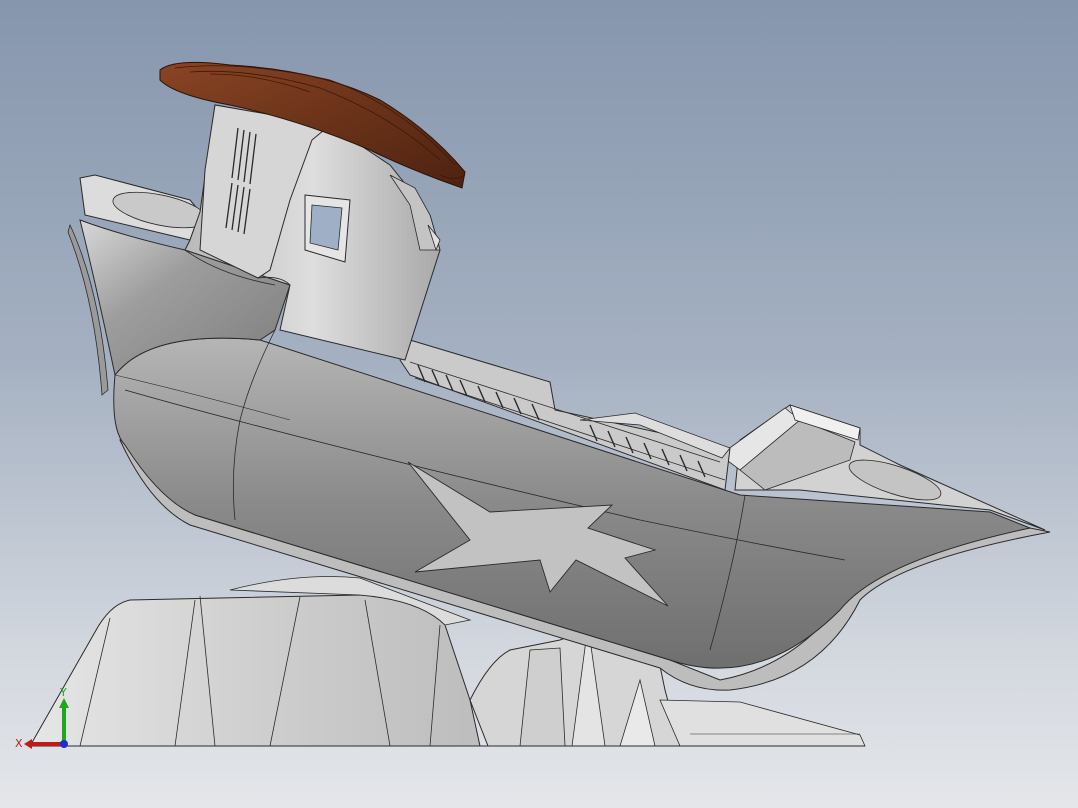  I want to click on coordinate-triad-icon: Y X, so click(42, 718).